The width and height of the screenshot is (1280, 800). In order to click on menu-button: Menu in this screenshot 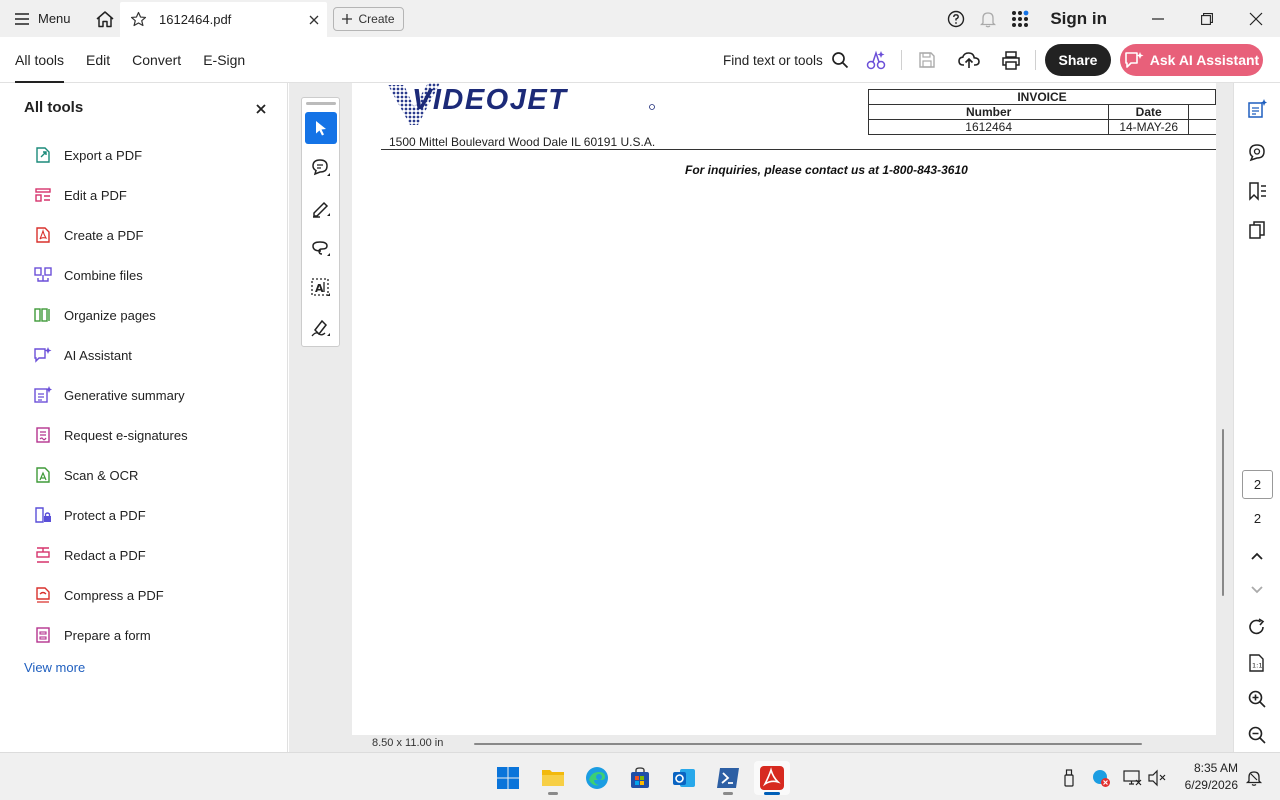, I will do `click(42, 18)`.